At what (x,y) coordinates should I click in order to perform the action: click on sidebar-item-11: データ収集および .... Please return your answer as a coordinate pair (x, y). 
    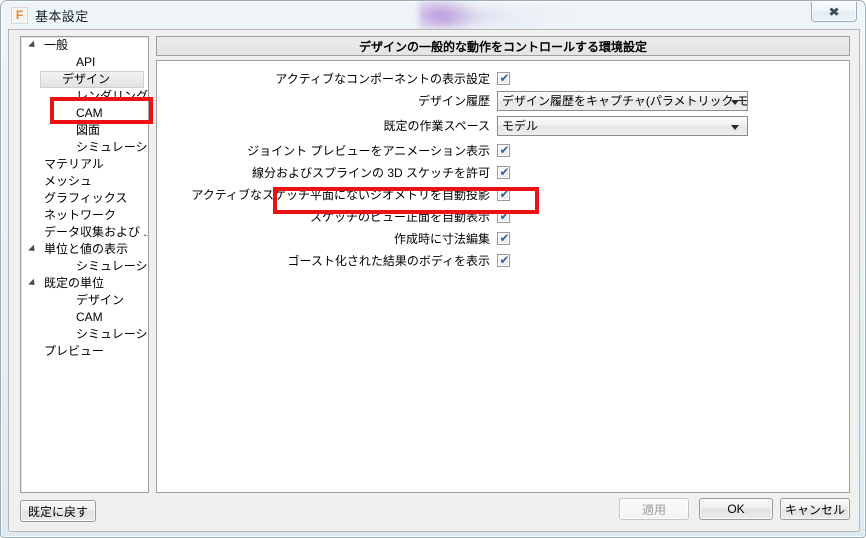
    Looking at the image, I should click on (84, 232).